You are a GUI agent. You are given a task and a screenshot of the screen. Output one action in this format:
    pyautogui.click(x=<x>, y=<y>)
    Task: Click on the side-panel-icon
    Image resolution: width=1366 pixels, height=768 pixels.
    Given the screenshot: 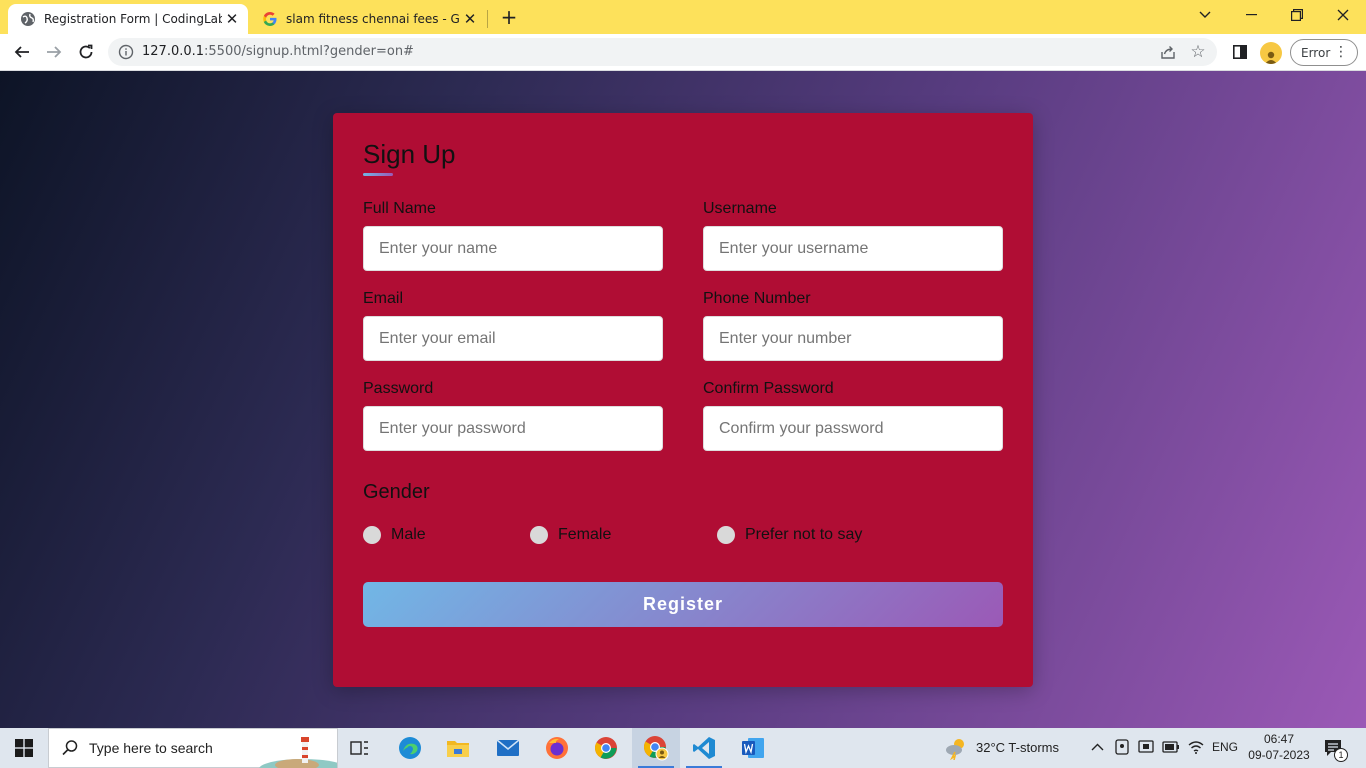 What is the action you would take?
    pyautogui.click(x=1240, y=52)
    